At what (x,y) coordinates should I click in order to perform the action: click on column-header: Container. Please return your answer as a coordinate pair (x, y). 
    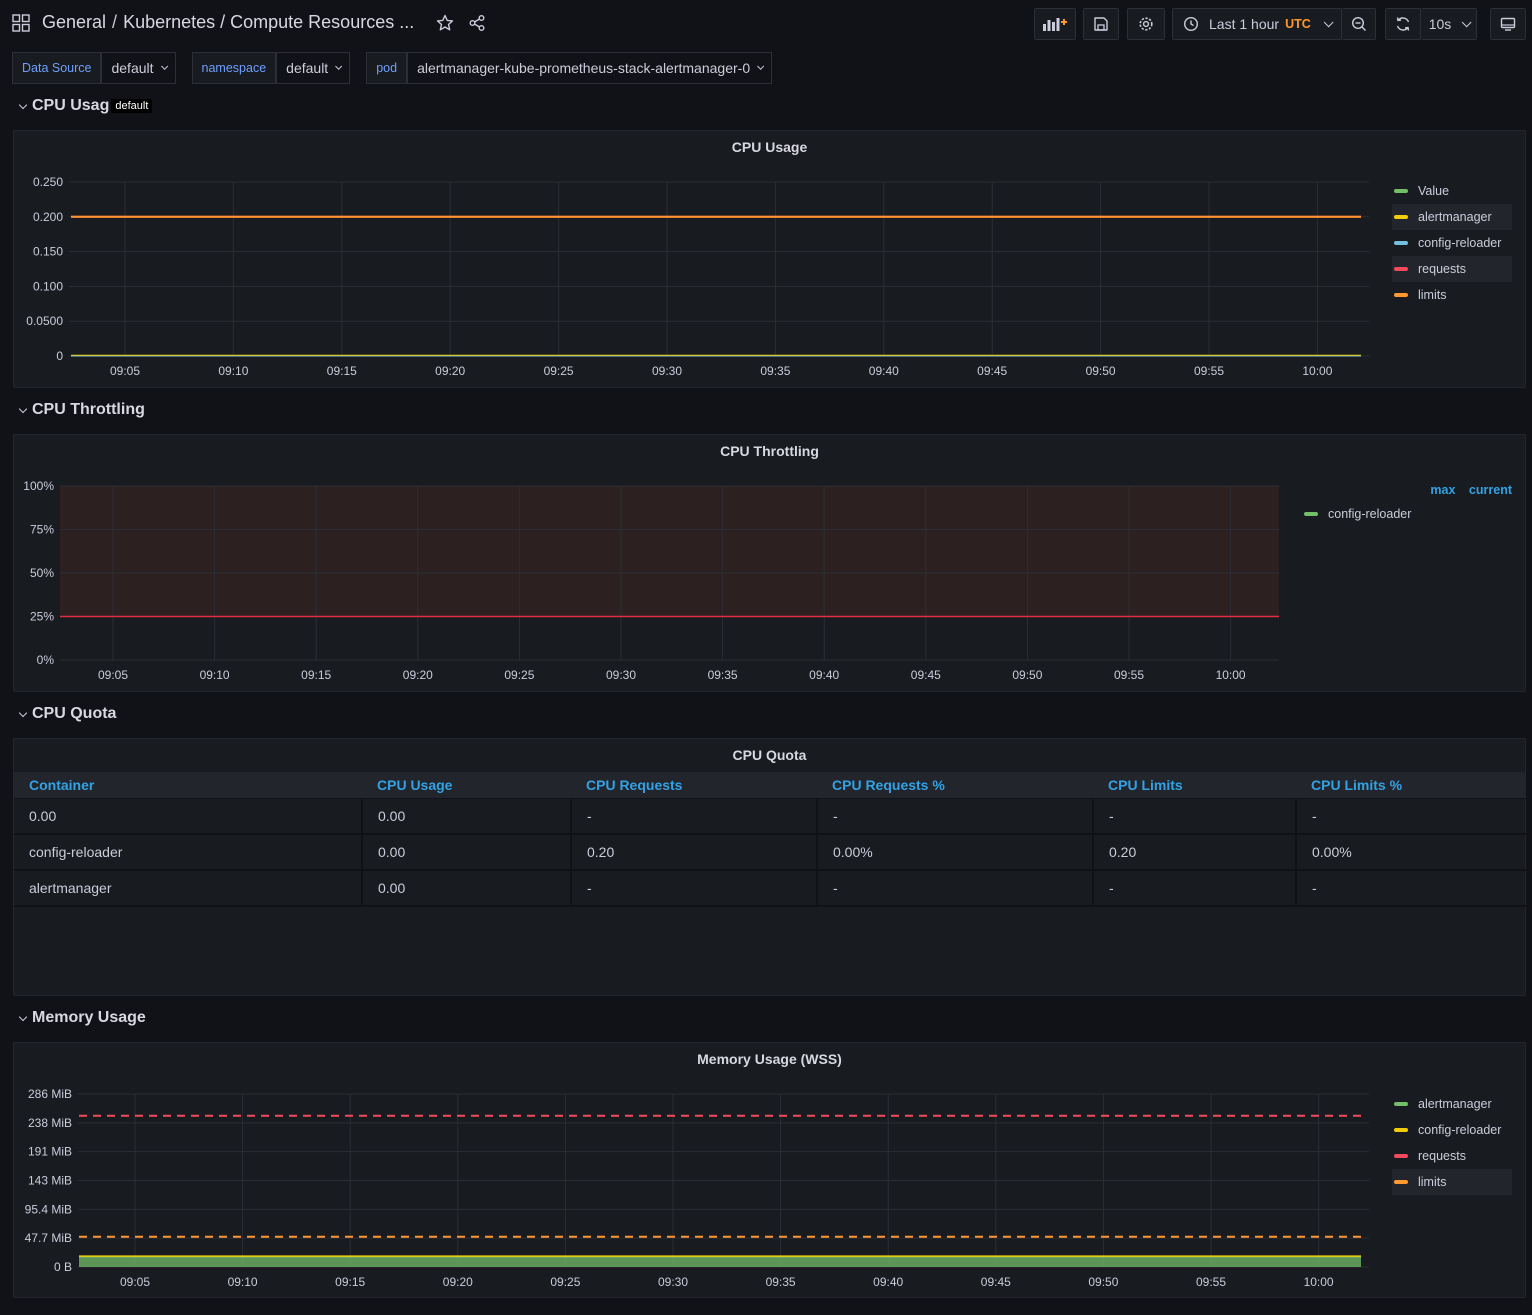
    Looking at the image, I should click on (188, 785).